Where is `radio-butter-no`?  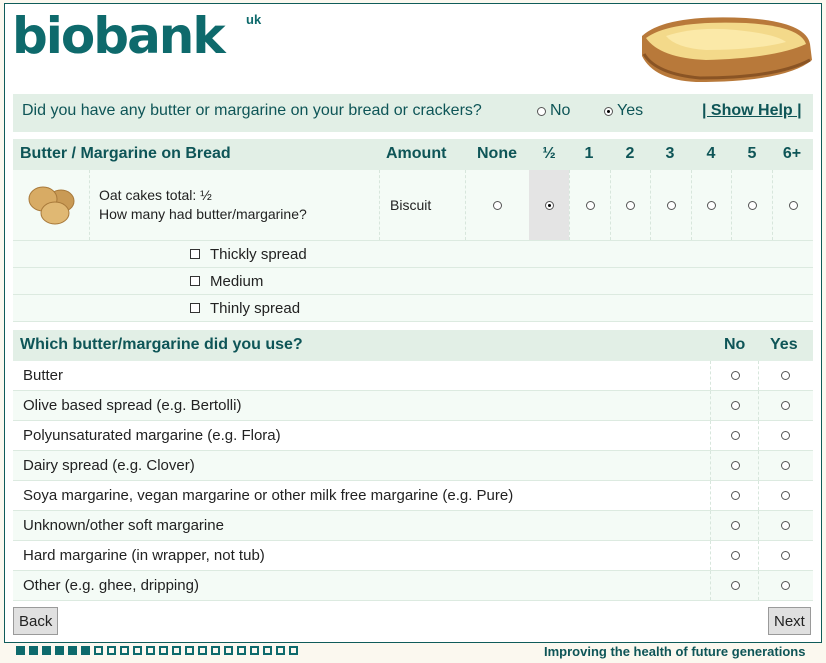
radio-butter-no is located at coordinates (735, 375).